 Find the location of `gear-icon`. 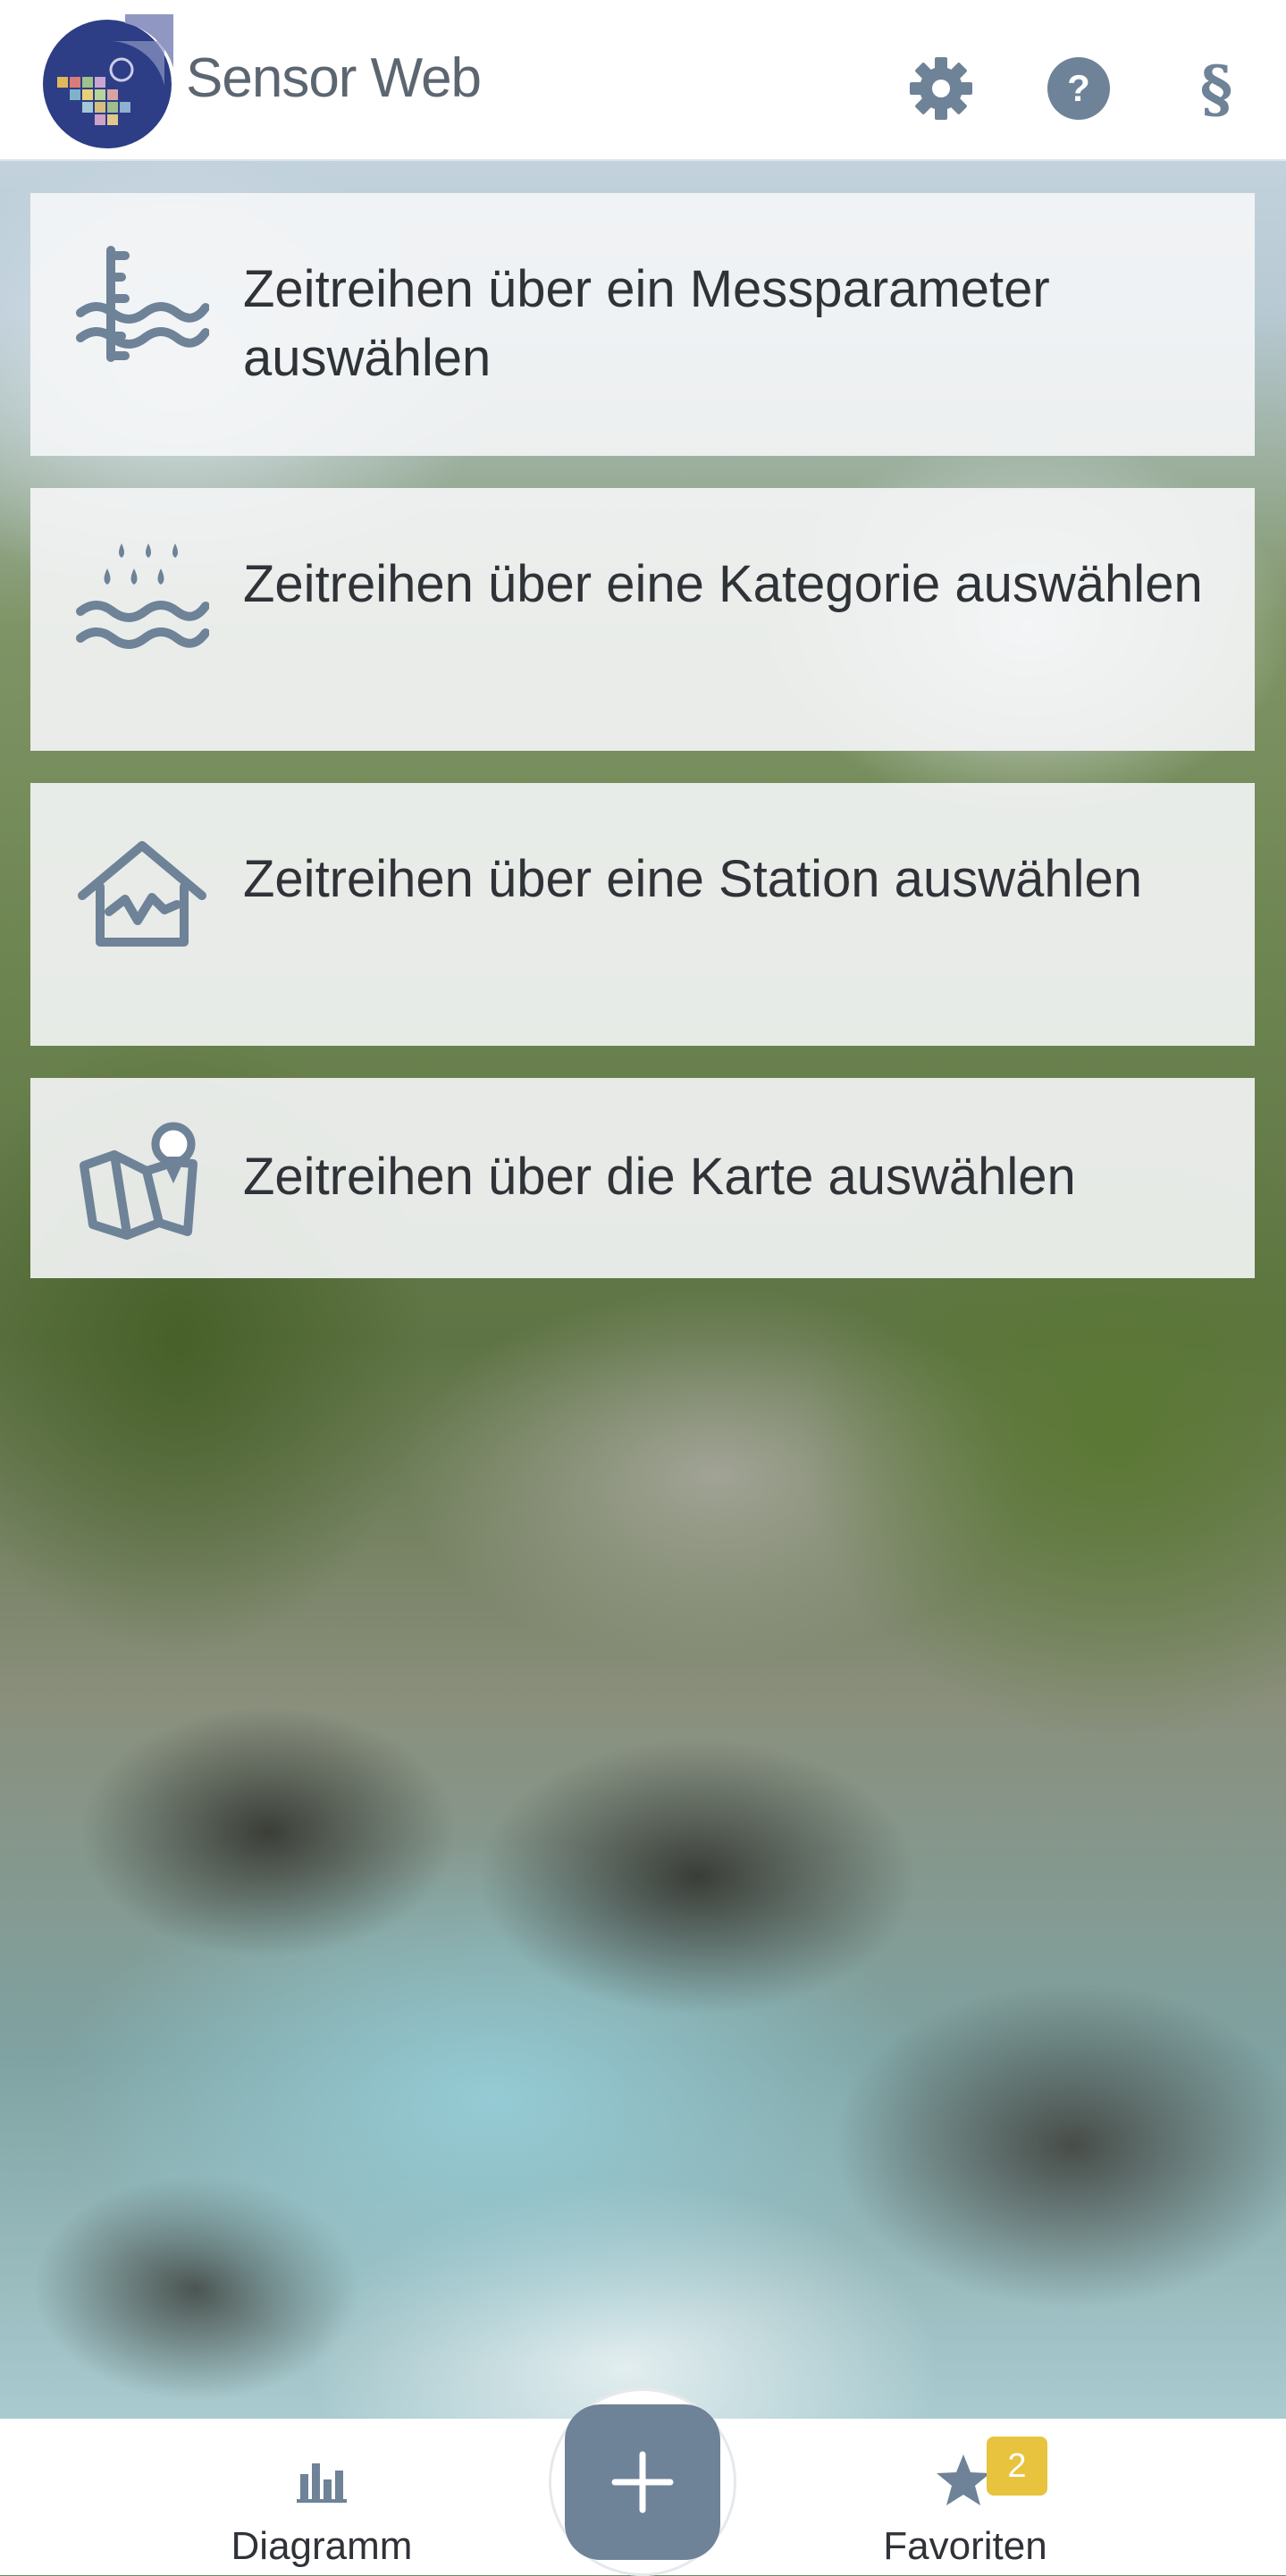

gear-icon is located at coordinates (941, 89).